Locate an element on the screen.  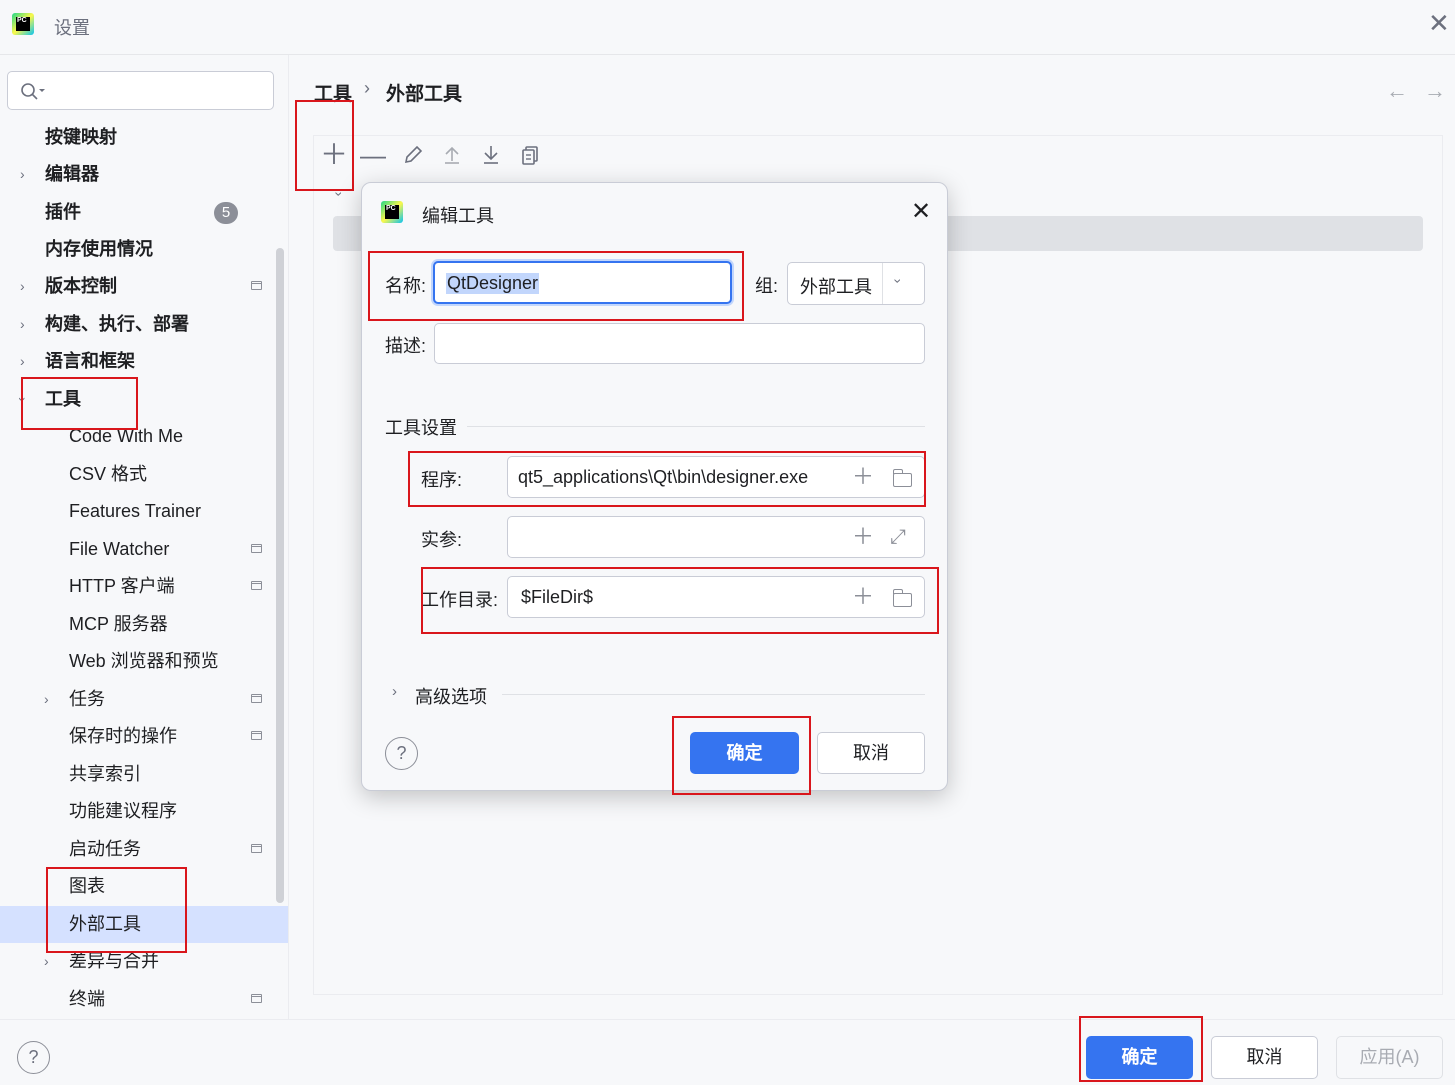
search-icon is located at coordinates (33, 91).